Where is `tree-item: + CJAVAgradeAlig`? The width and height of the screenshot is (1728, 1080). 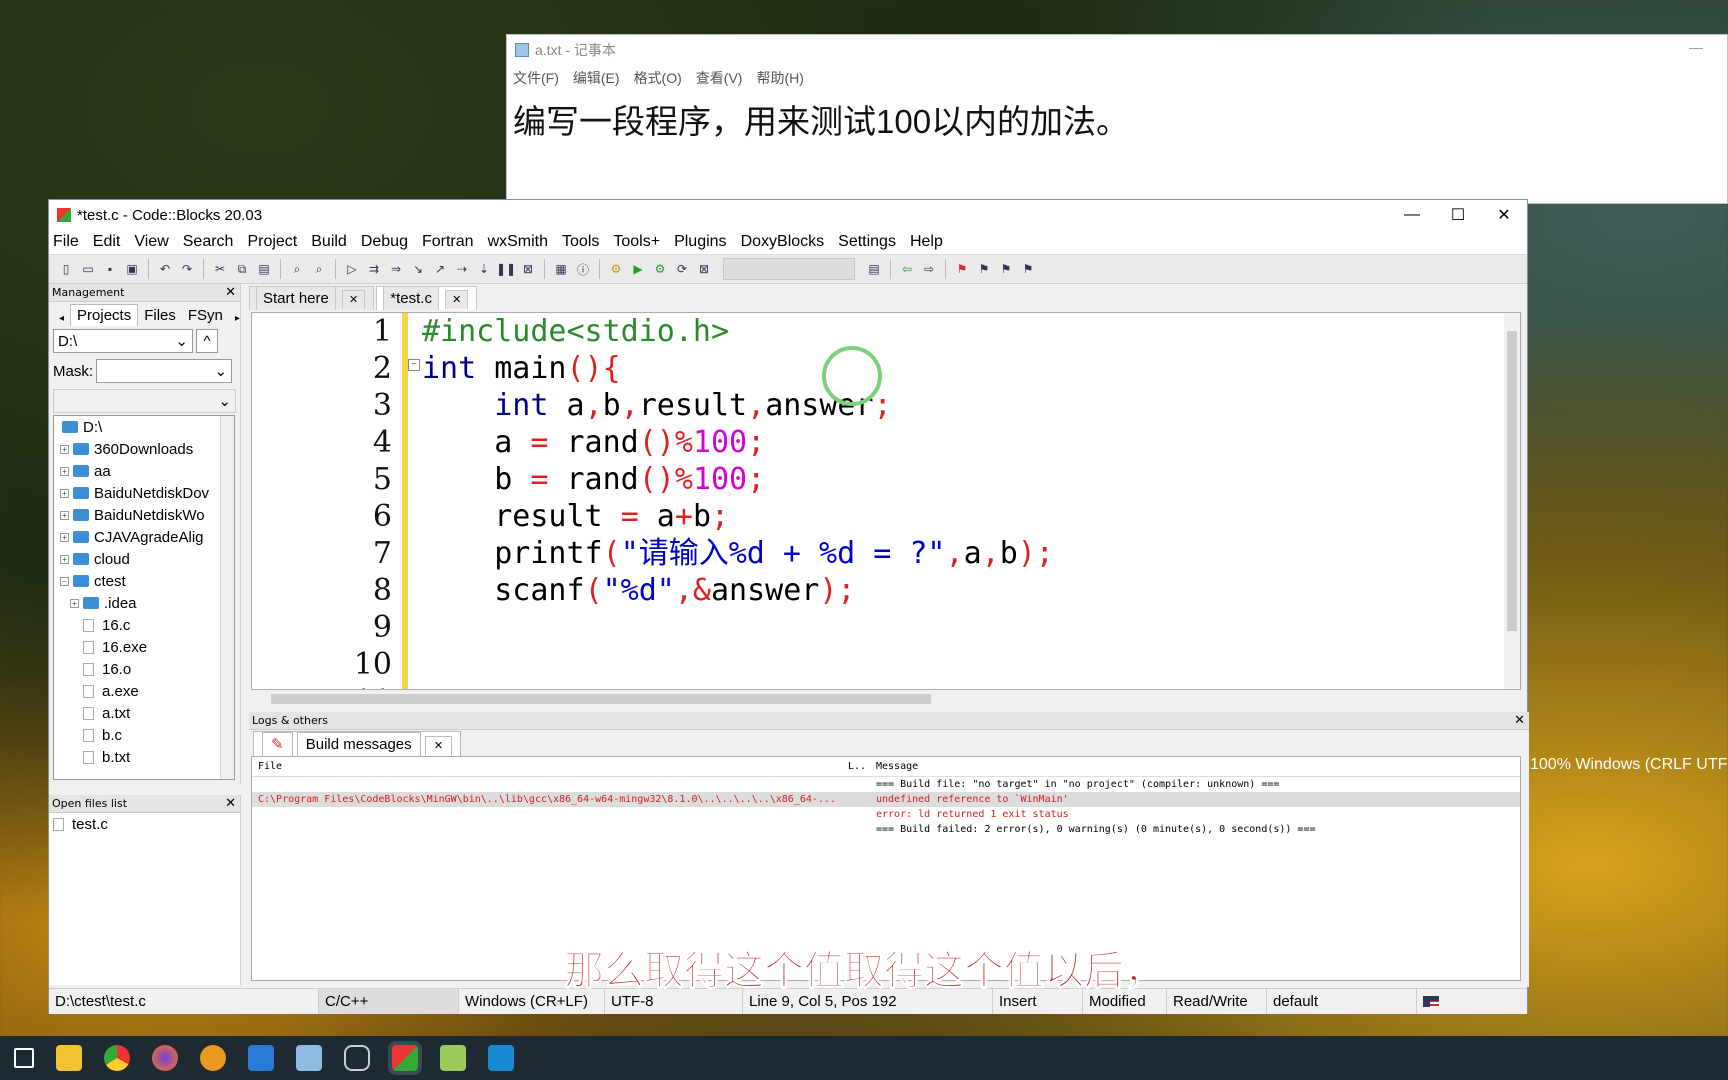
tree-item: + CJAVAgradeAlig is located at coordinates (144, 537).